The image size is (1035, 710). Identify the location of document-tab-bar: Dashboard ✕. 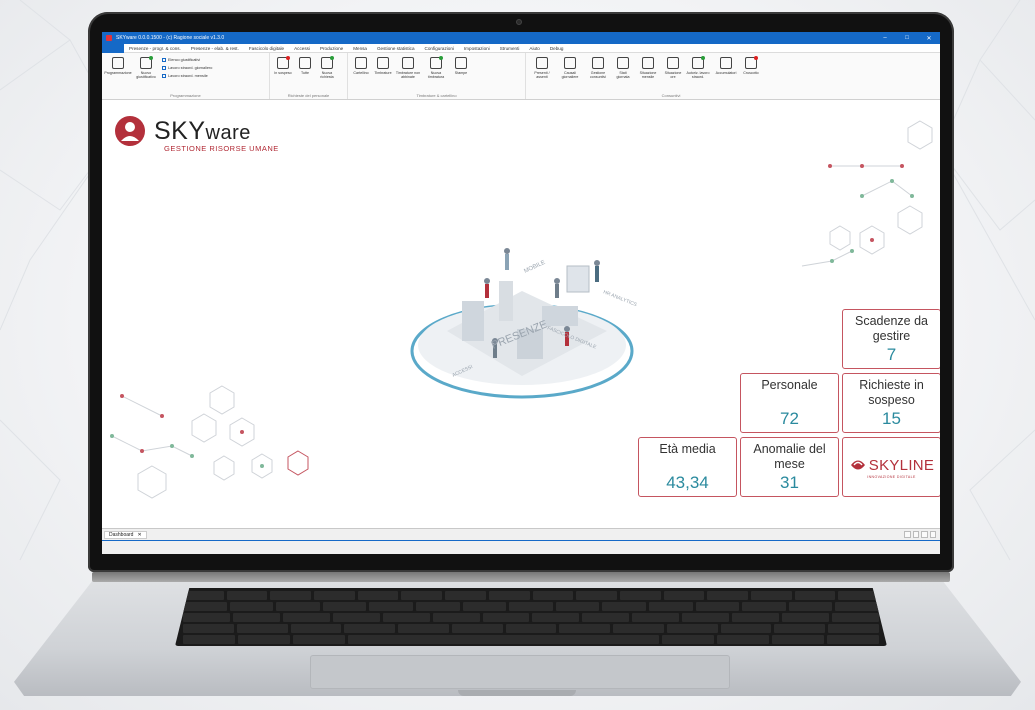
(521, 541).